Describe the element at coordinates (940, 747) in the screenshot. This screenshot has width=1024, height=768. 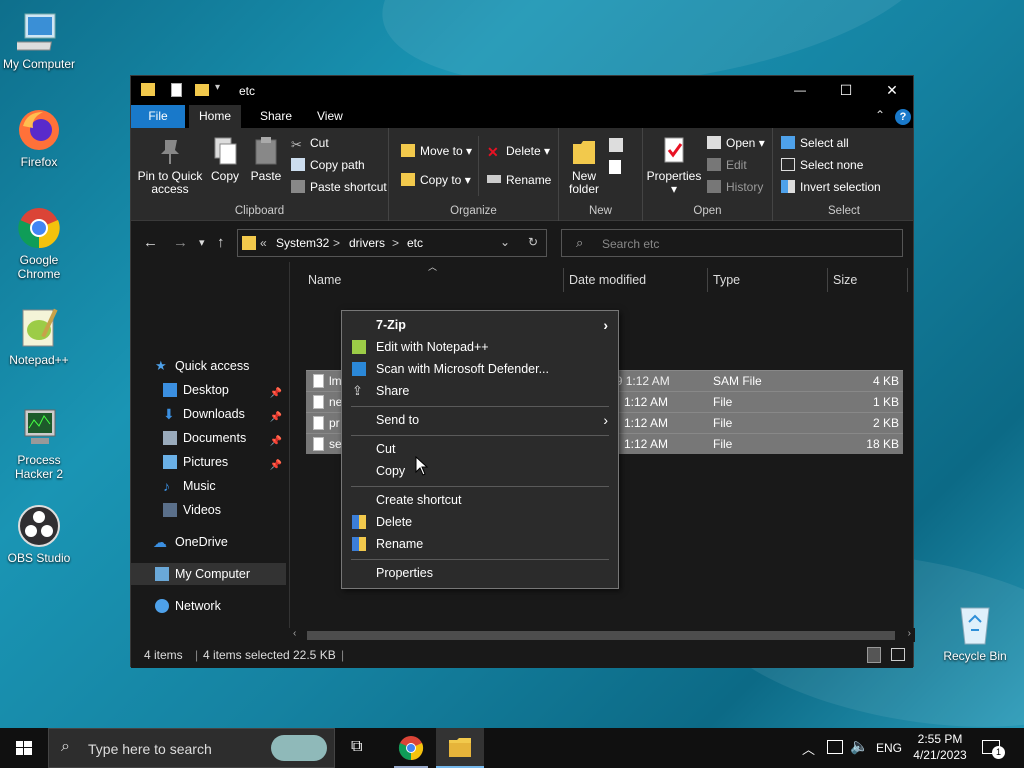
I see `clock: 2:55 PM 4/21/2023` at that location.